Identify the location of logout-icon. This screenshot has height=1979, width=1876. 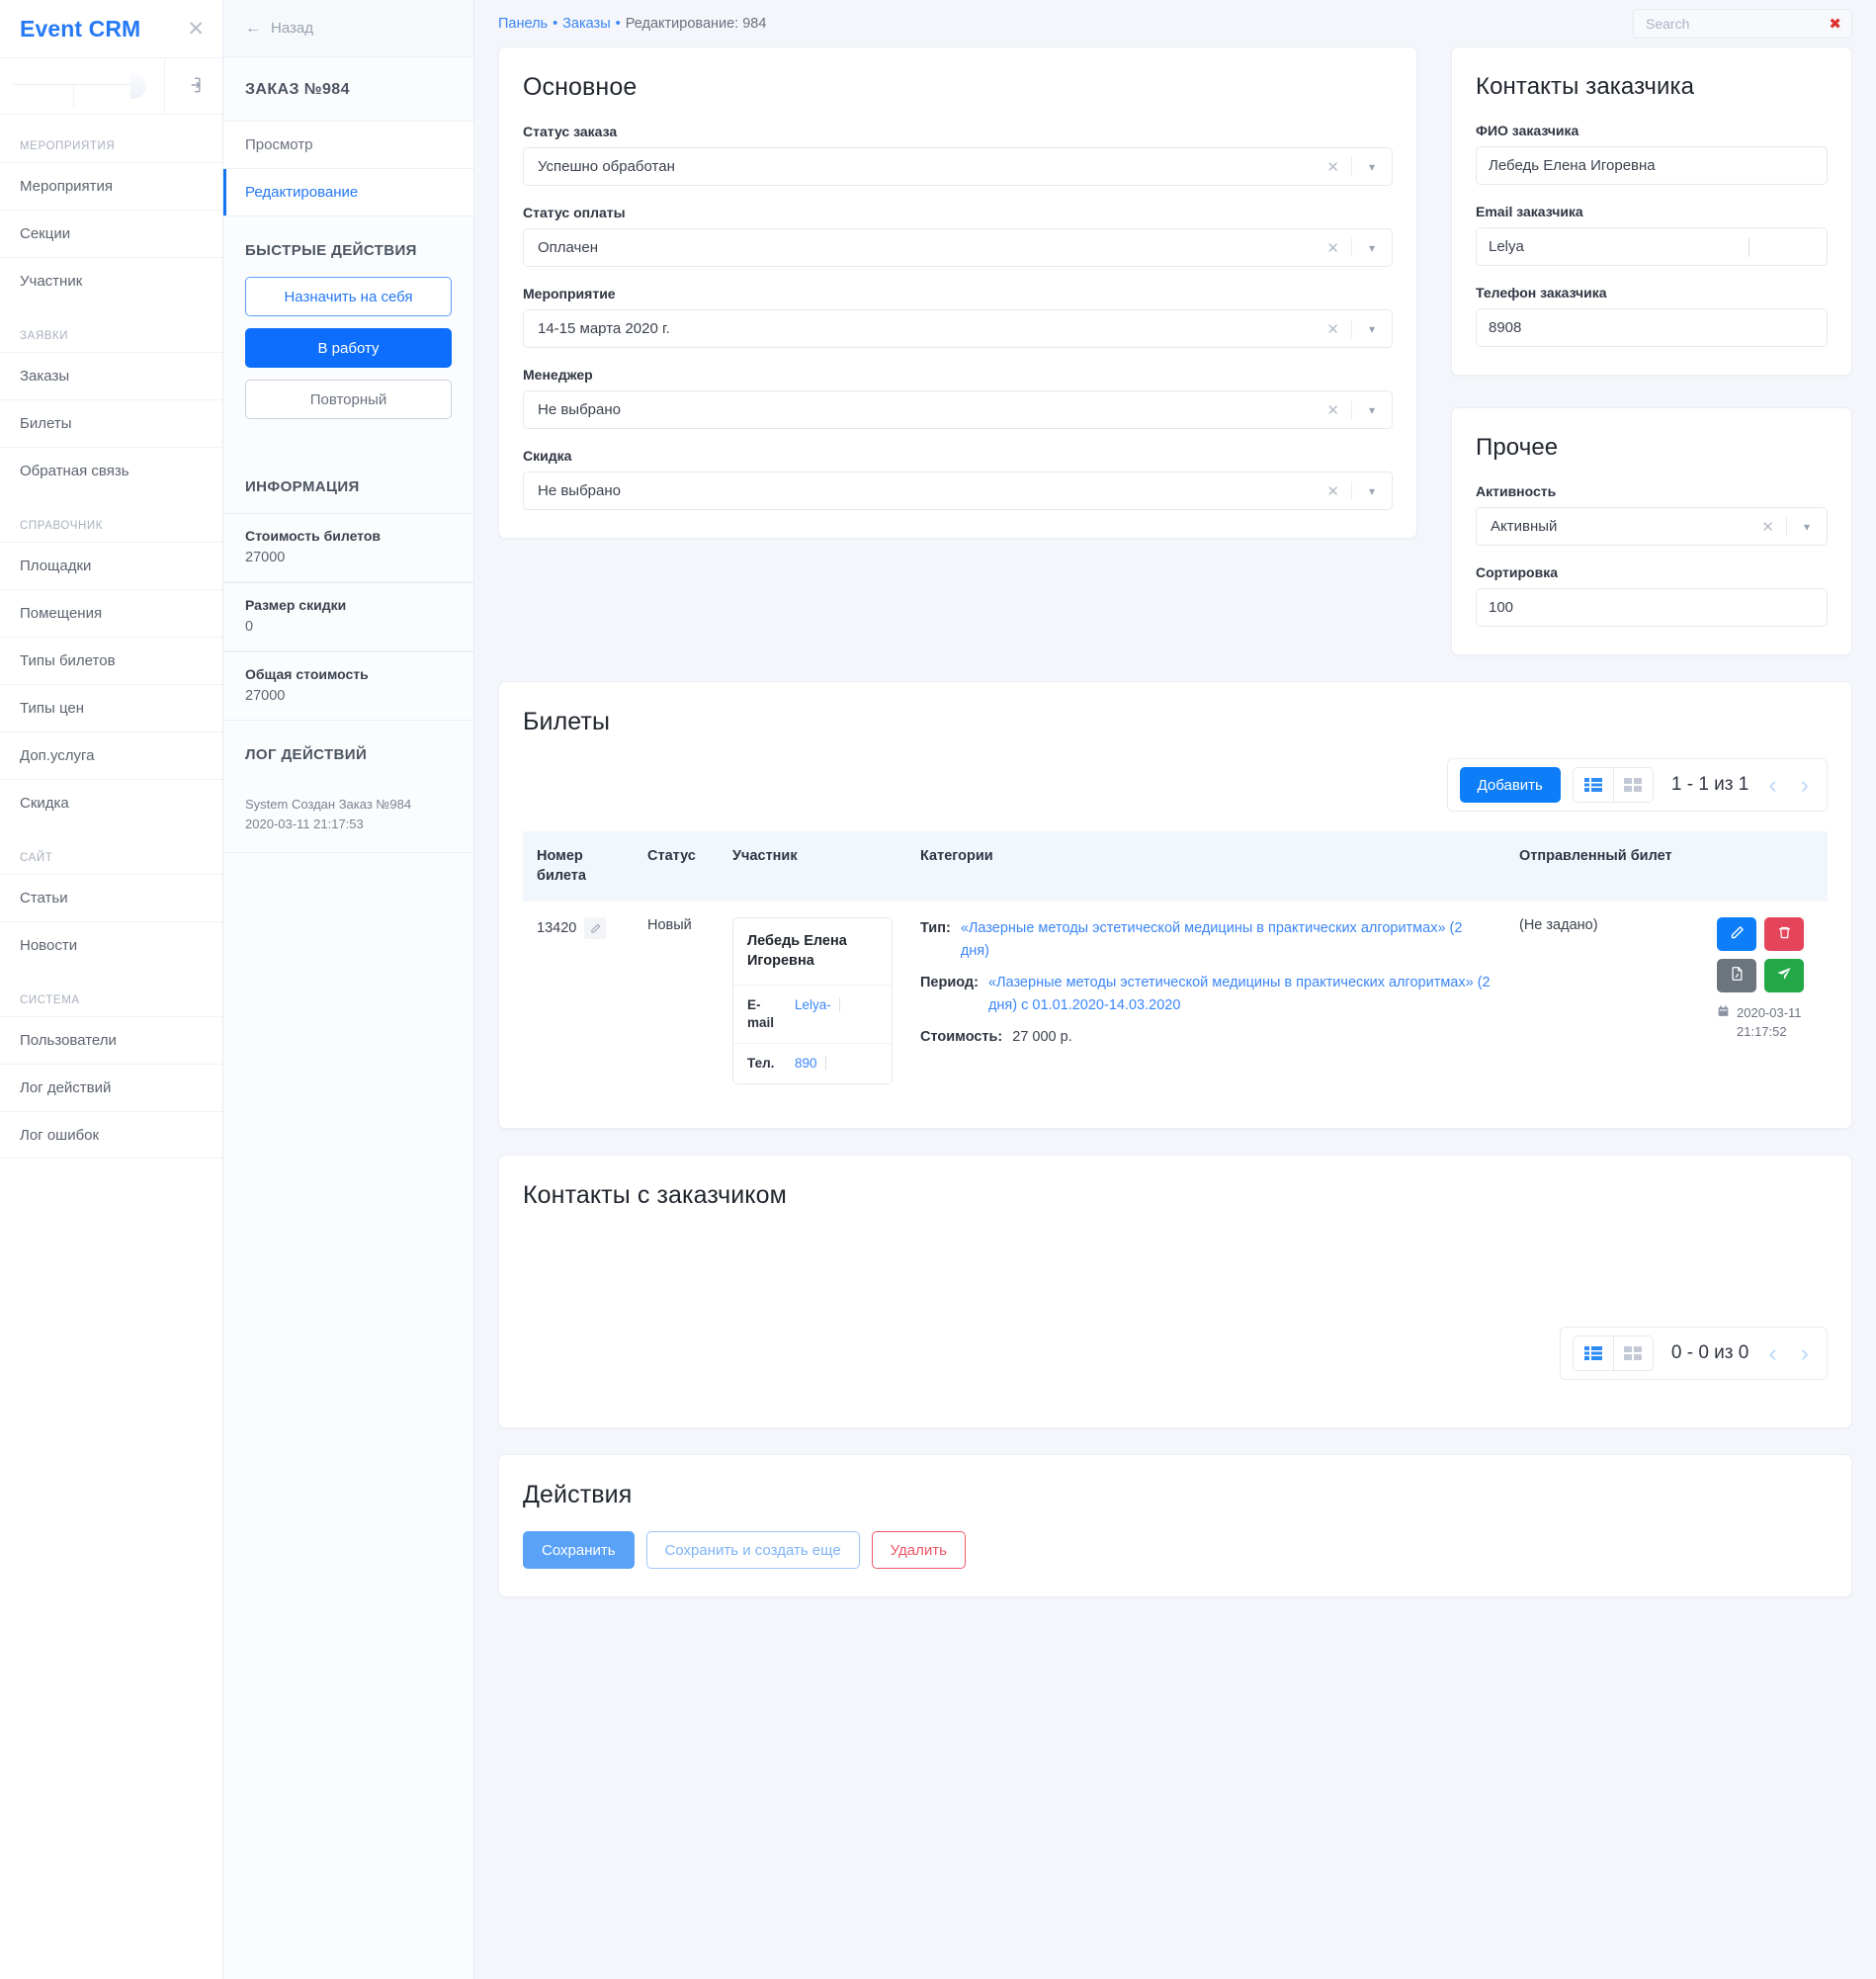
(194, 86).